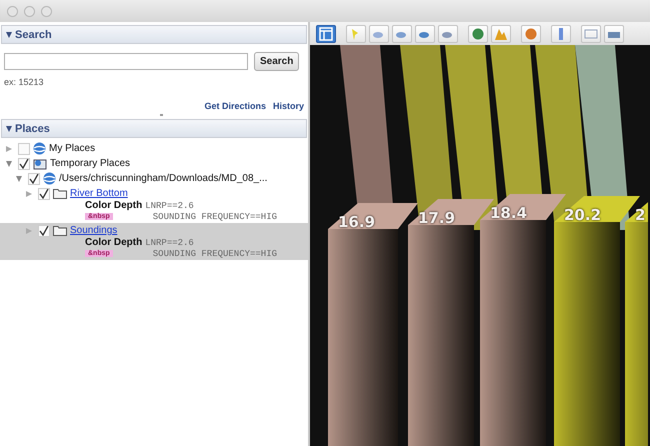 This screenshot has width=650, height=446. What do you see at coordinates (509, 213) in the screenshot?
I see `bar-value-label: 18.4` at bounding box center [509, 213].